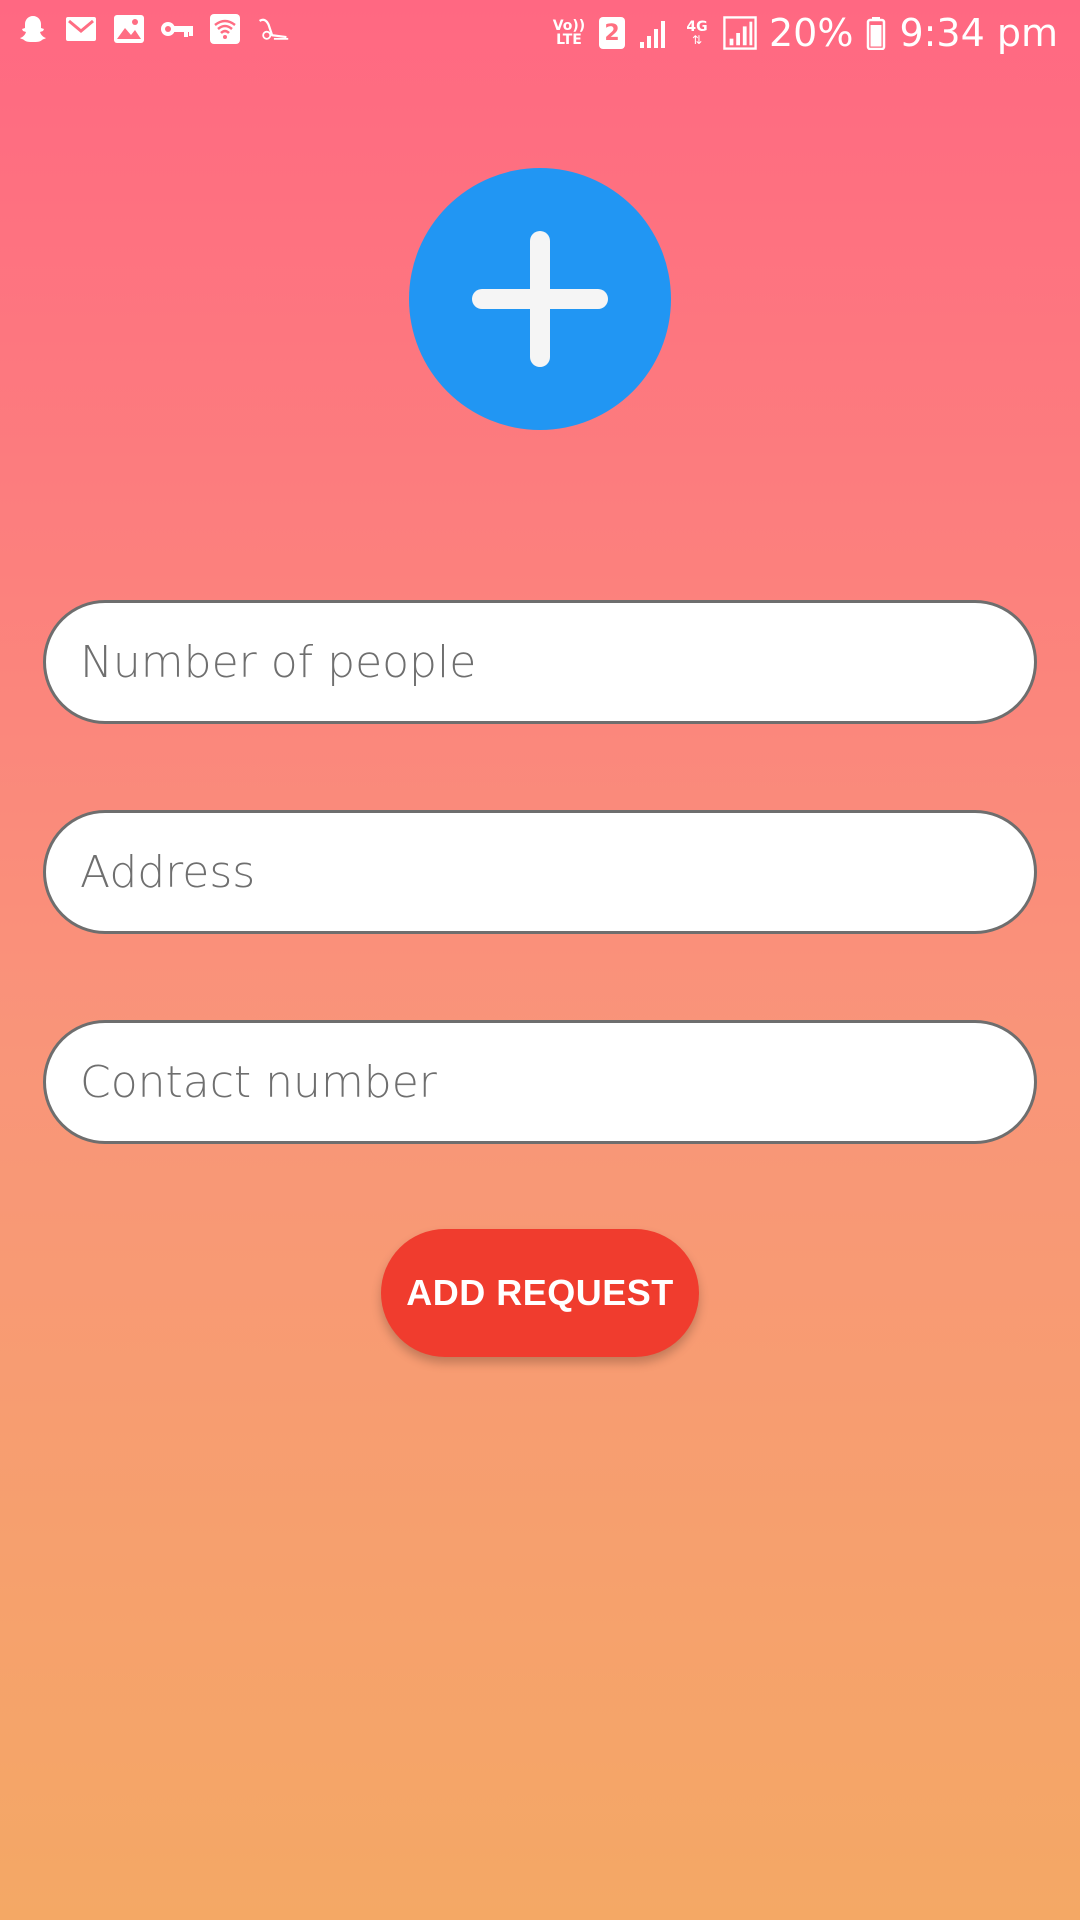  Describe the element at coordinates (153, 29) in the screenshot. I see `status-bar-notifications` at that location.